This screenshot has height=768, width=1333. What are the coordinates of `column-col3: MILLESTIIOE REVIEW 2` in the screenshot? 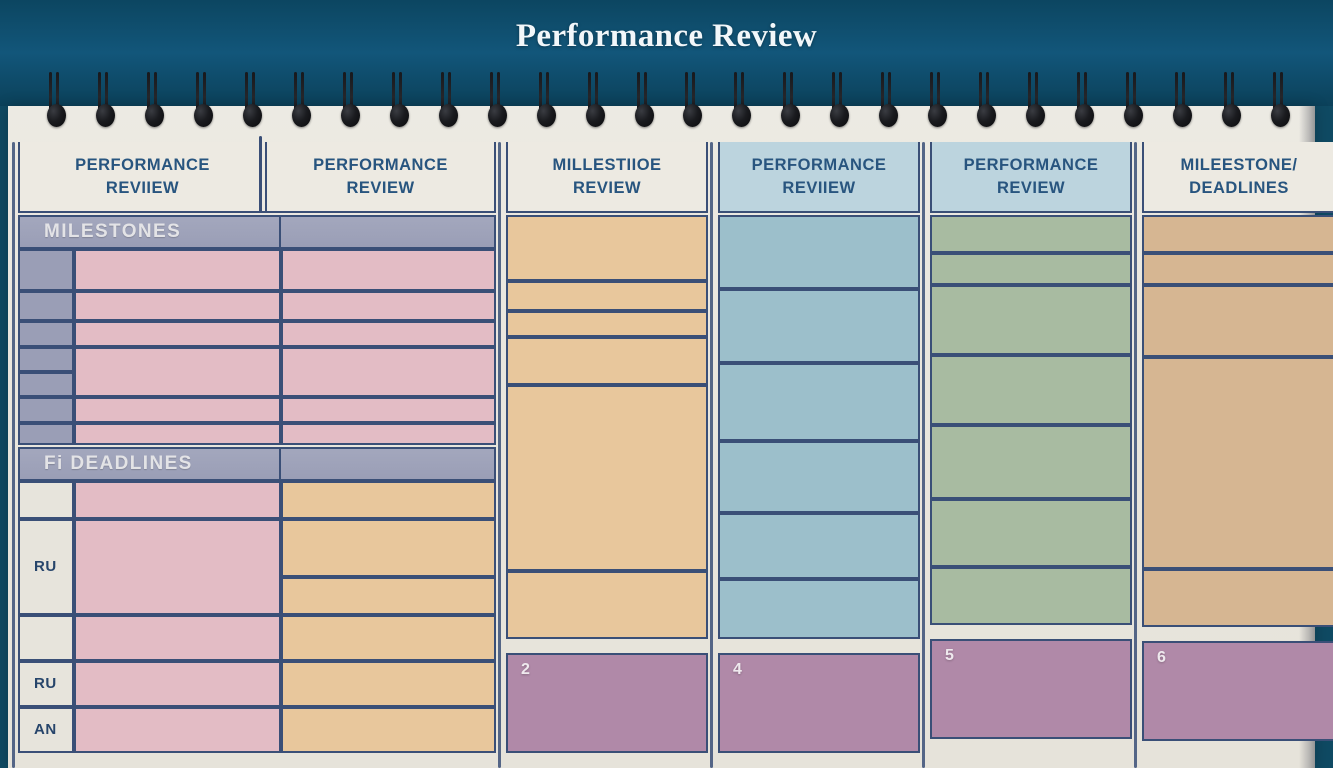 It's located at (603, 455).